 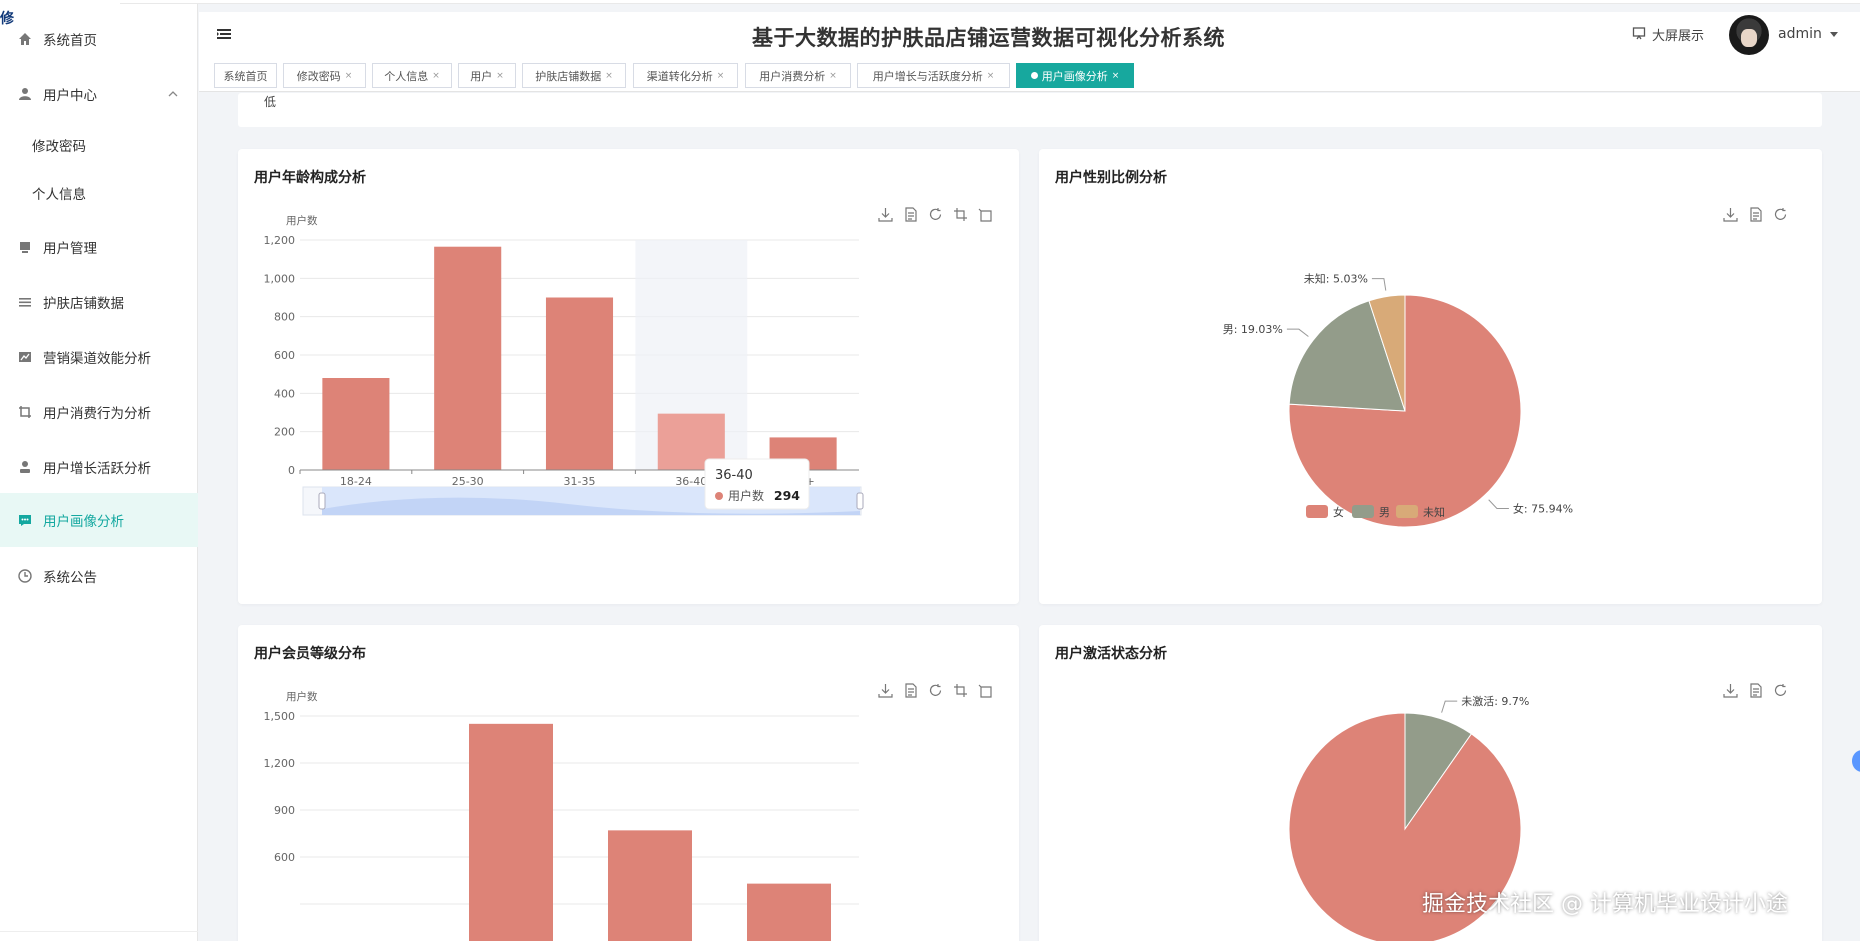 What do you see at coordinates (280, 240) in the screenshot?
I see `y-tick-label: 1,200` at bounding box center [280, 240].